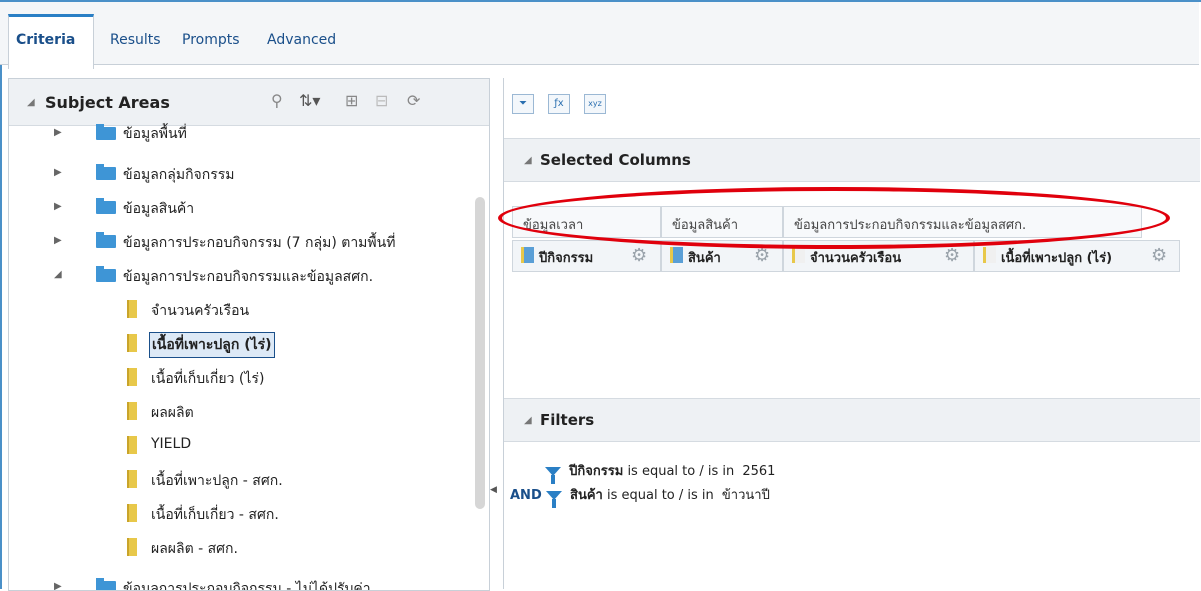 The image size is (1201, 591). I want to click on tree-column-output-oae: ผลผลิต - สศก., so click(244, 548).